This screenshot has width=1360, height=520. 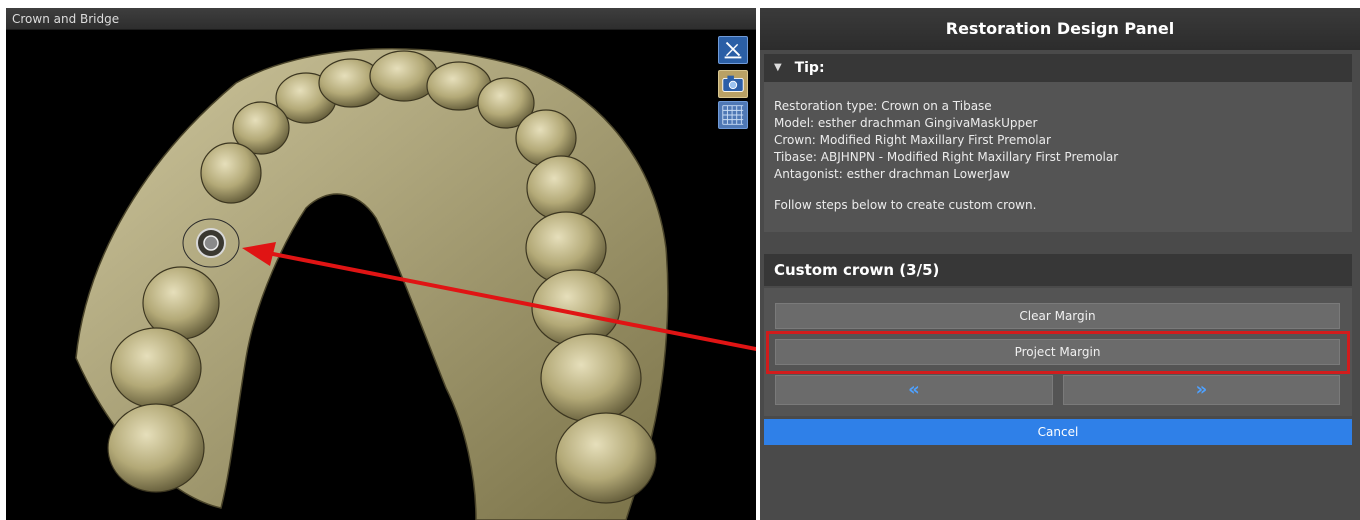 I want to click on screenshot-button, so click(x=733, y=84).